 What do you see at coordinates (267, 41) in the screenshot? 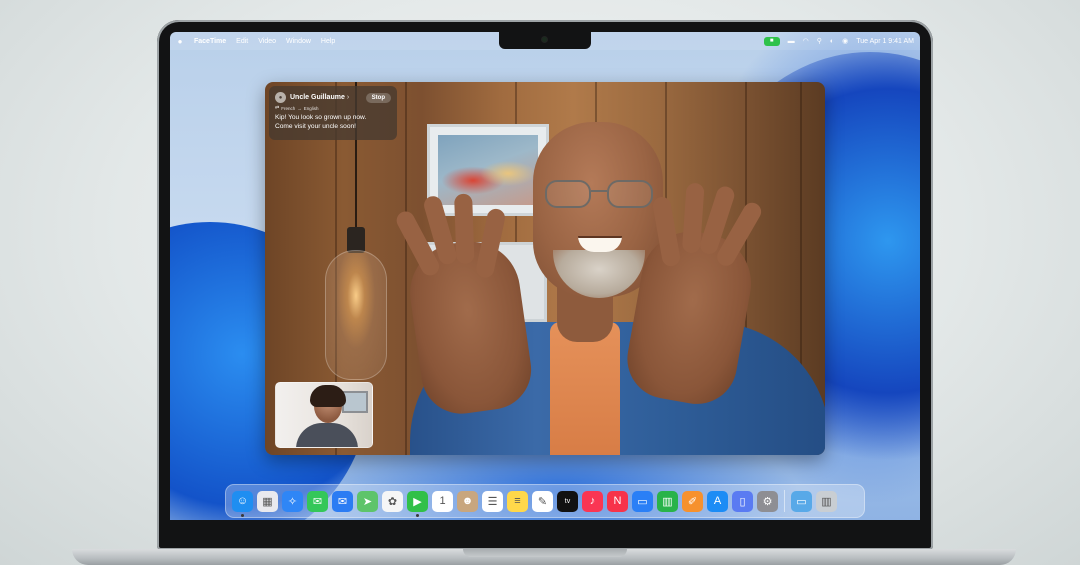
I see `menu-video: Video` at bounding box center [267, 41].